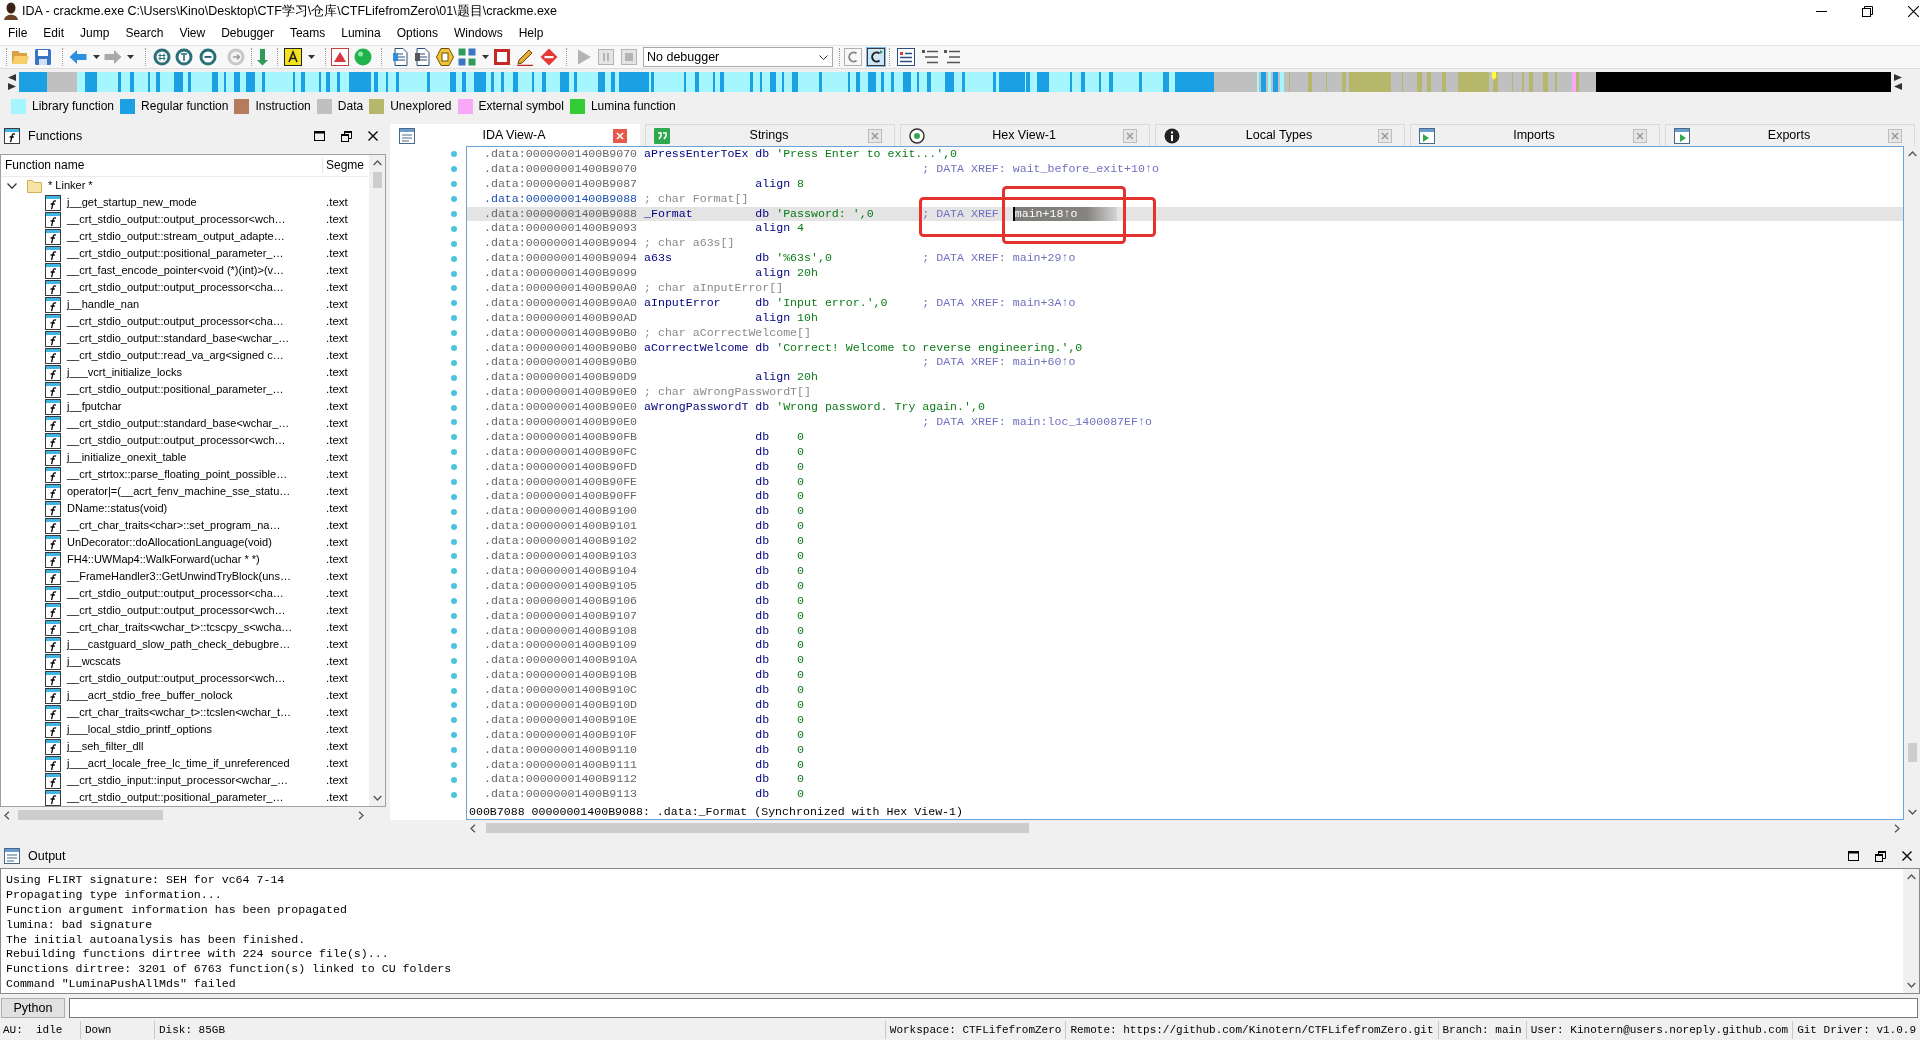 This screenshot has width=1920, height=1040. I want to click on menu-item: Search, so click(144, 33).